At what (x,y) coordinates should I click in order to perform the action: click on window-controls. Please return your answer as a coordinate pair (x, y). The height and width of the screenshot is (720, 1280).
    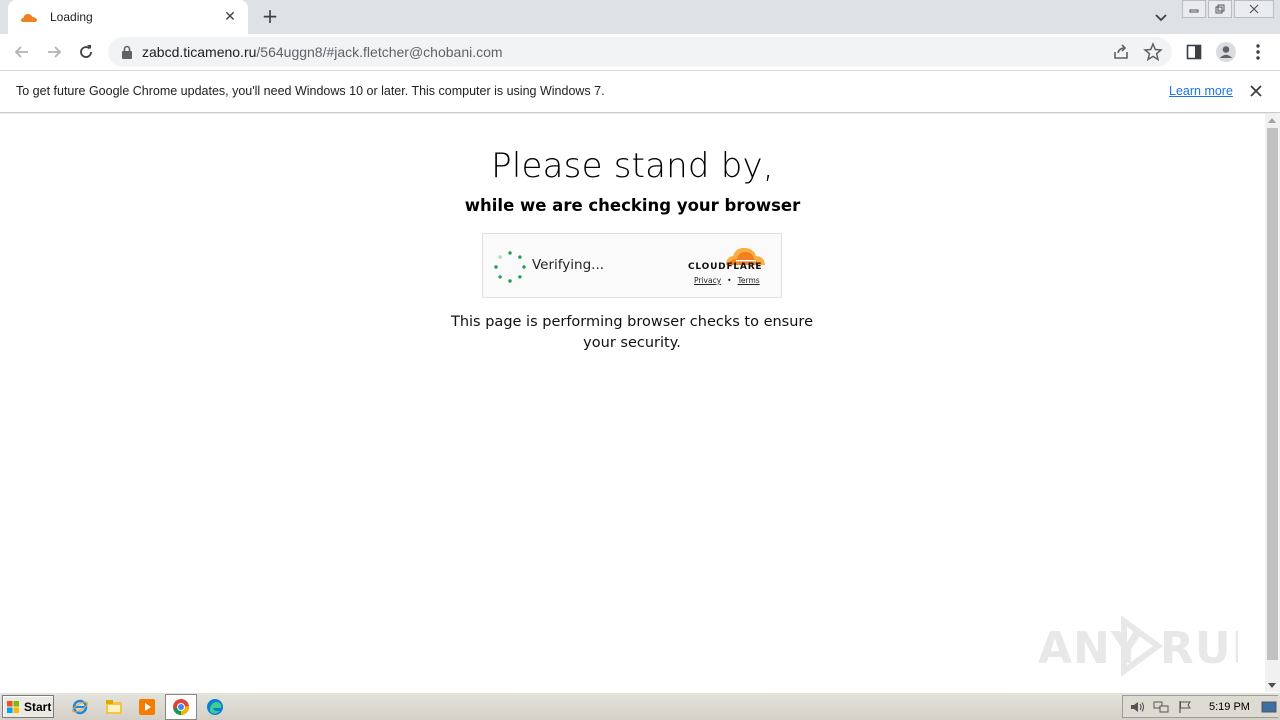
    Looking at the image, I should click on (1227, 9).